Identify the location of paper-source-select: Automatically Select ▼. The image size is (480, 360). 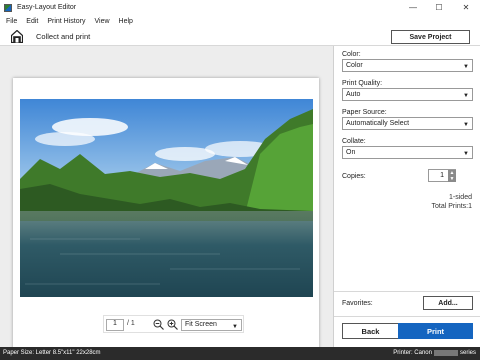
(407, 123).